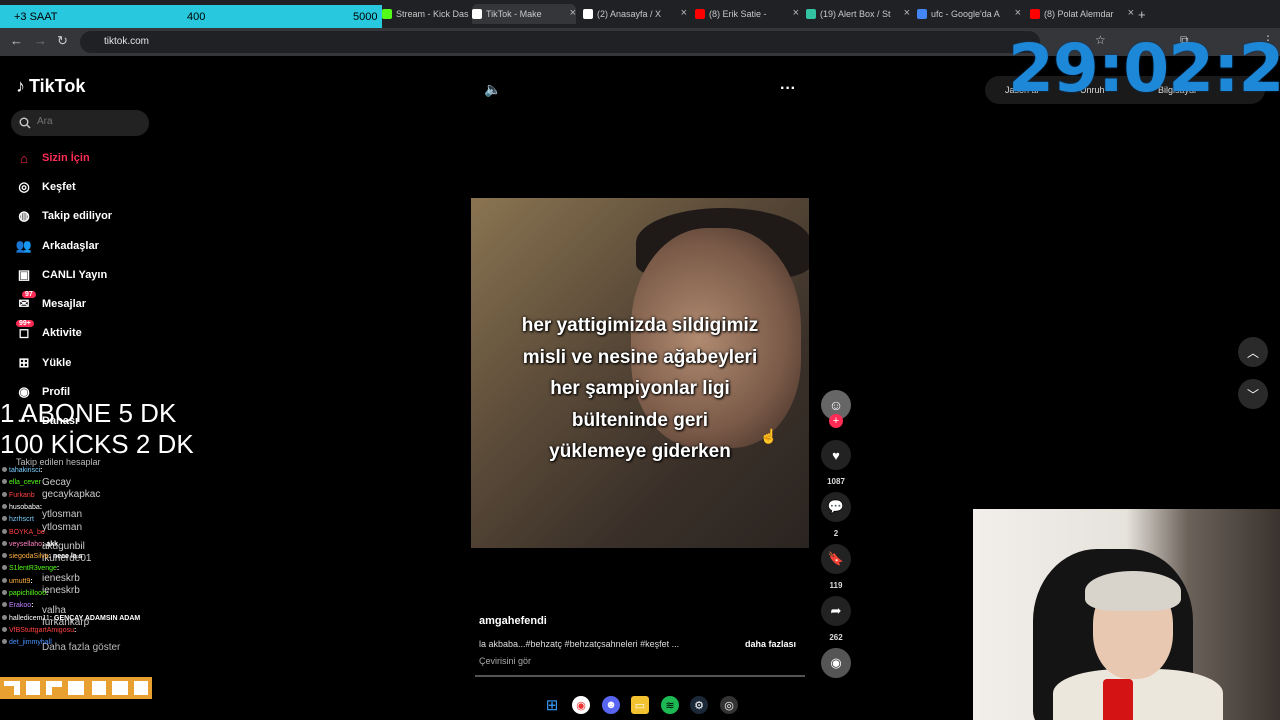  Describe the element at coordinates (29, 294) in the screenshot. I see `notification-badge: 97` at that location.